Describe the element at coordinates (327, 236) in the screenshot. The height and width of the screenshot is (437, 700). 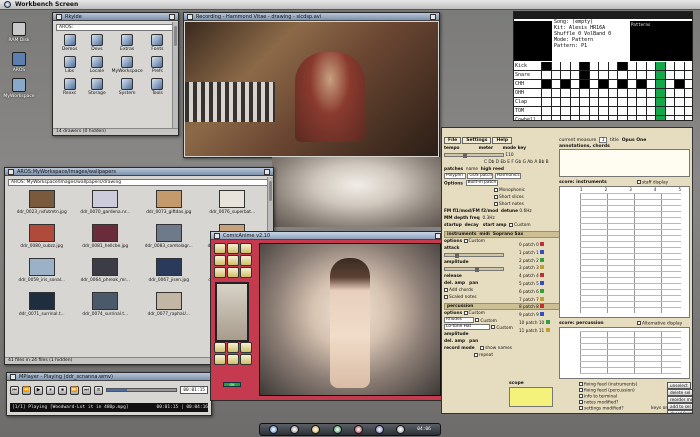
I see `viewer-titlebar: ComicAnime v2.10` at that location.